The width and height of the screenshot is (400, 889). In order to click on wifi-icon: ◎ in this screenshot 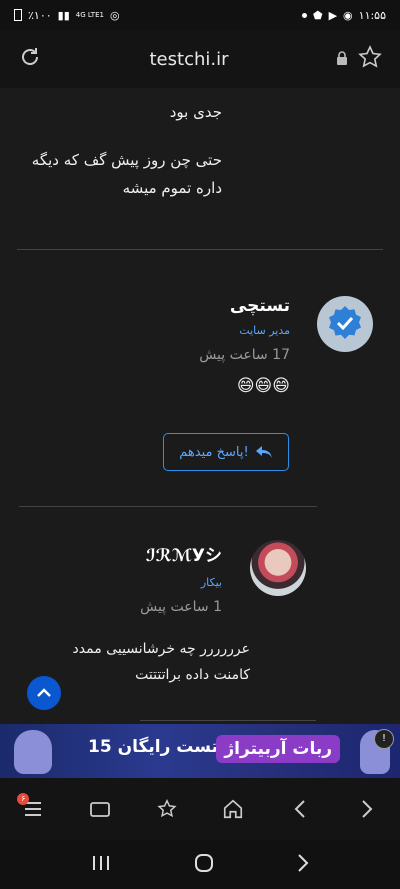, I will do `click(114, 15)`.